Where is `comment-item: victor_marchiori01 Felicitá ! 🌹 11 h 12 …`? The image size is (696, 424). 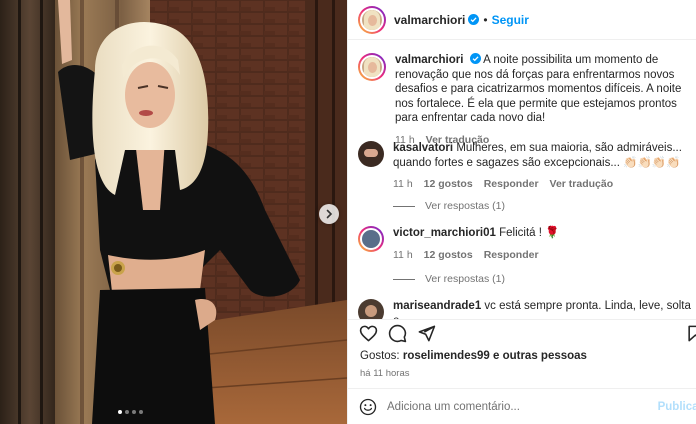 comment-item: victor_marchiori01 Felicitá ! 🌹 11 h 12 … is located at coordinates (525, 244).